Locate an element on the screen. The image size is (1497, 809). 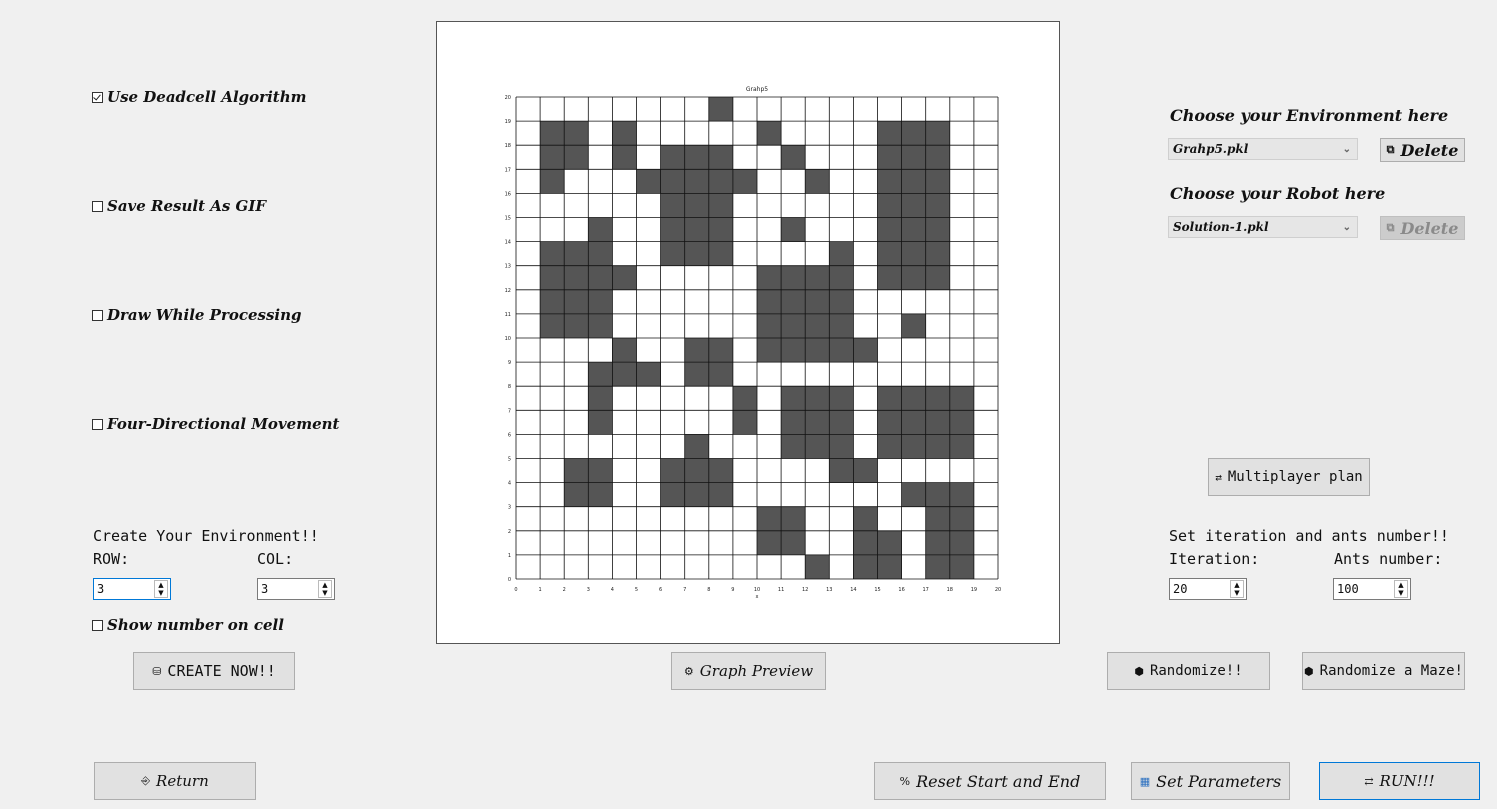
randomize-button: ⬢ Randomize!! is located at coordinates (1188, 671).